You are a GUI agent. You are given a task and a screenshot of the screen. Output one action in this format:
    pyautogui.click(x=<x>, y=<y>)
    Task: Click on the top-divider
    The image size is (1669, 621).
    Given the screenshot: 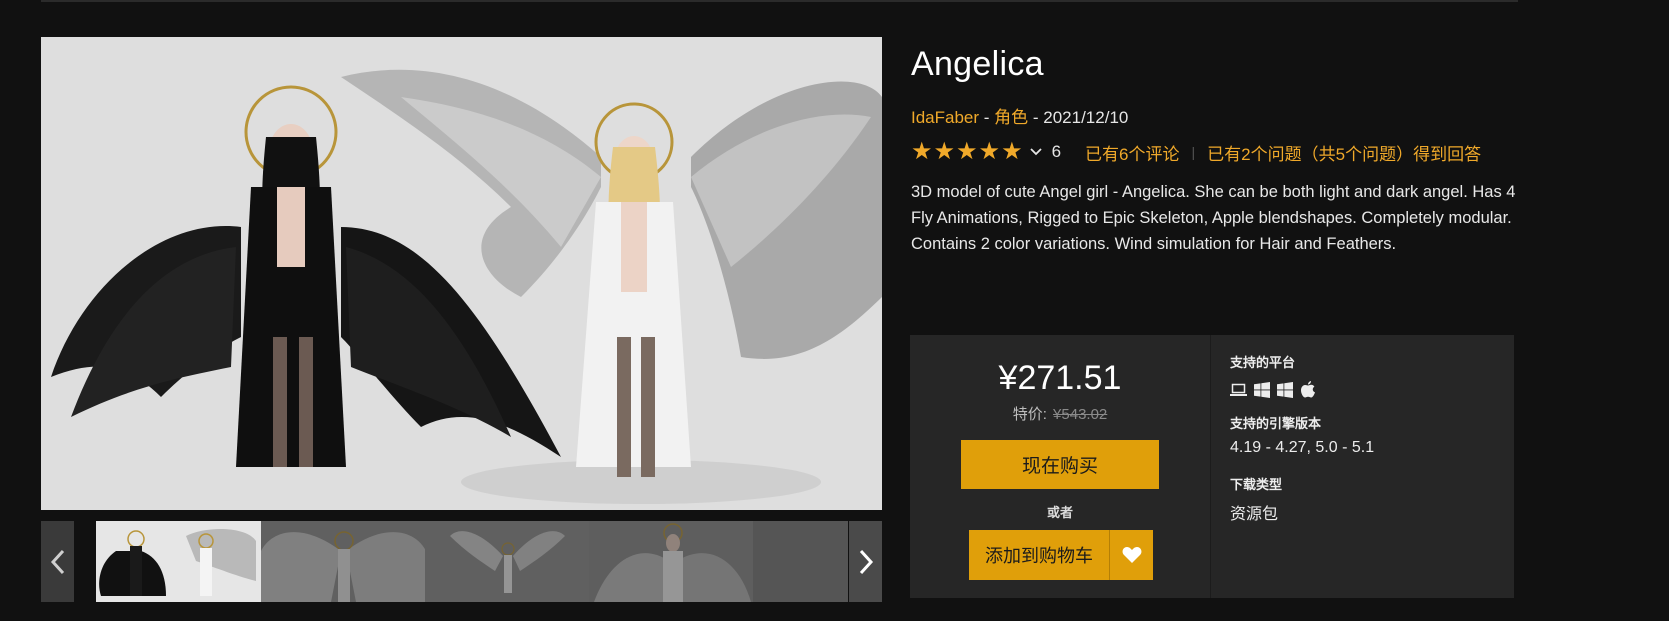 What is the action you would take?
    pyautogui.click(x=779, y=1)
    